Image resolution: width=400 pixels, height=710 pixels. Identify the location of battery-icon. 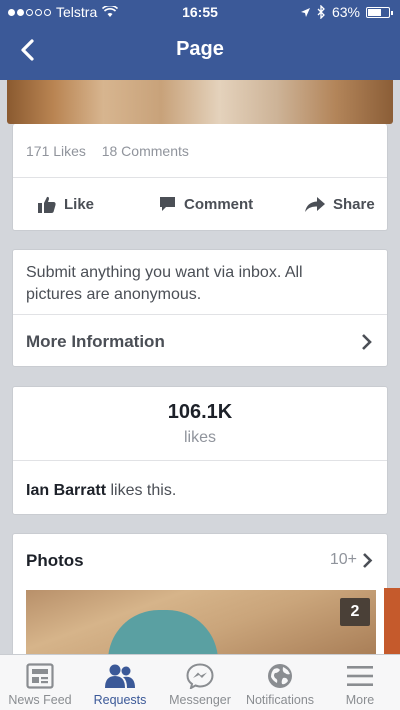
(379, 12).